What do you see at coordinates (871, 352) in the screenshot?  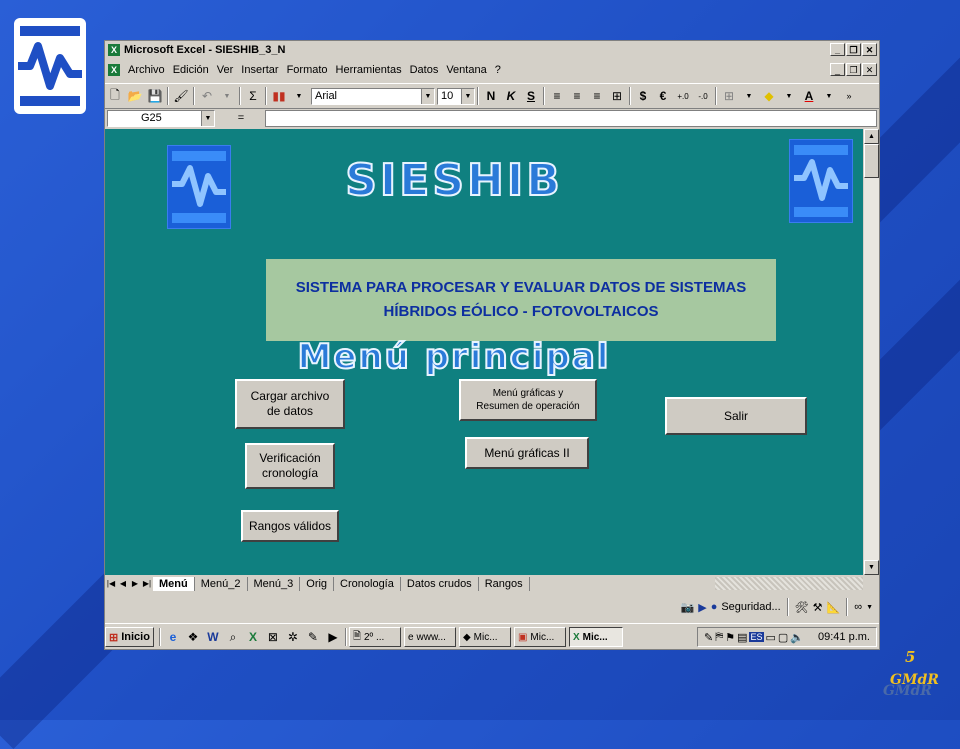 I see `vertical-scrollbar: ▲ ▼` at bounding box center [871, 352].